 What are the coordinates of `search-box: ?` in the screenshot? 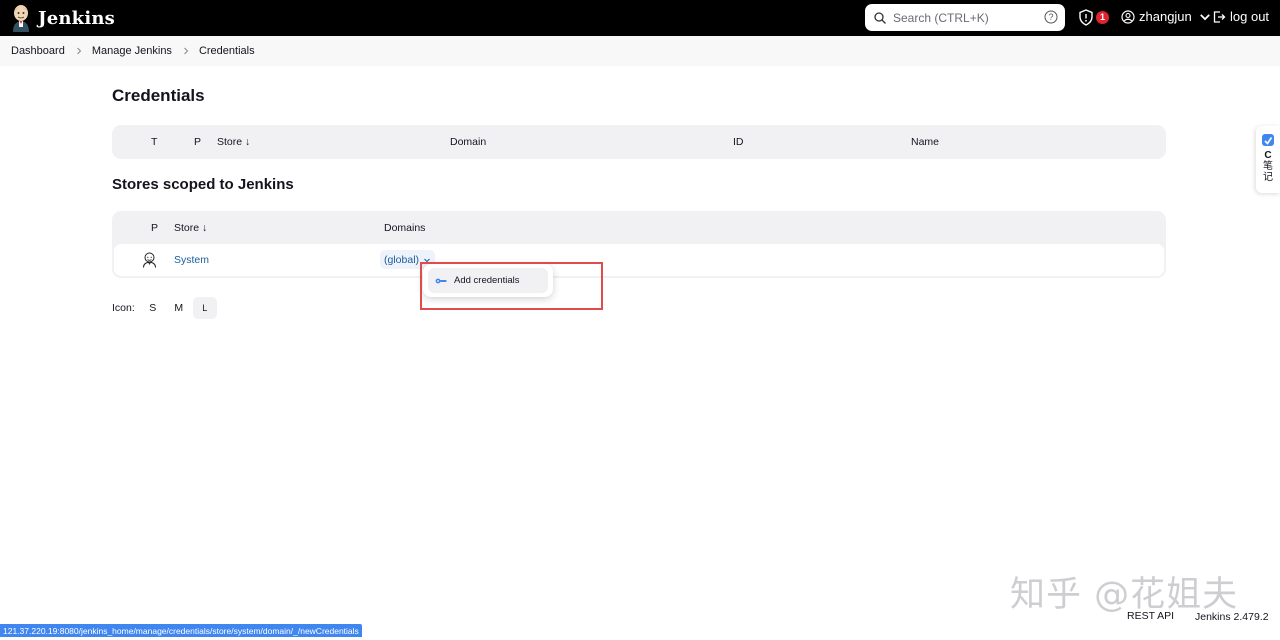 It's located at (965, 17).